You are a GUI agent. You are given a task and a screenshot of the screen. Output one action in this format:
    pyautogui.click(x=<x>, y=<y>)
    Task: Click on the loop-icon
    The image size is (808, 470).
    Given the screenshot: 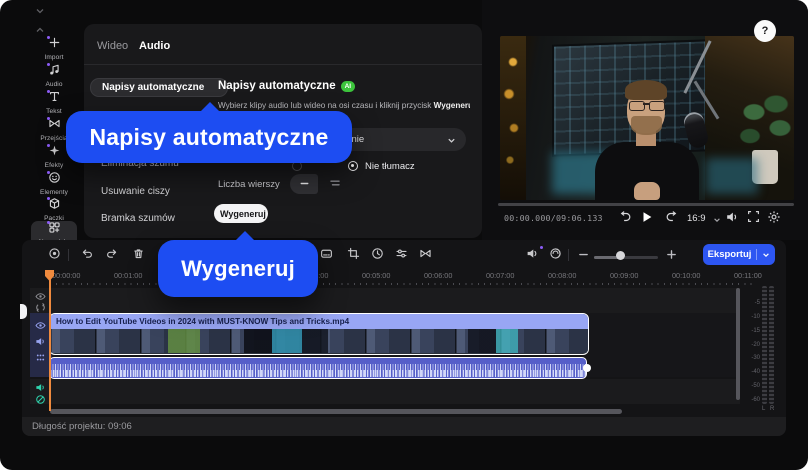 What is the action you would take?
    pyautogui.click(x=40, y=307)
    